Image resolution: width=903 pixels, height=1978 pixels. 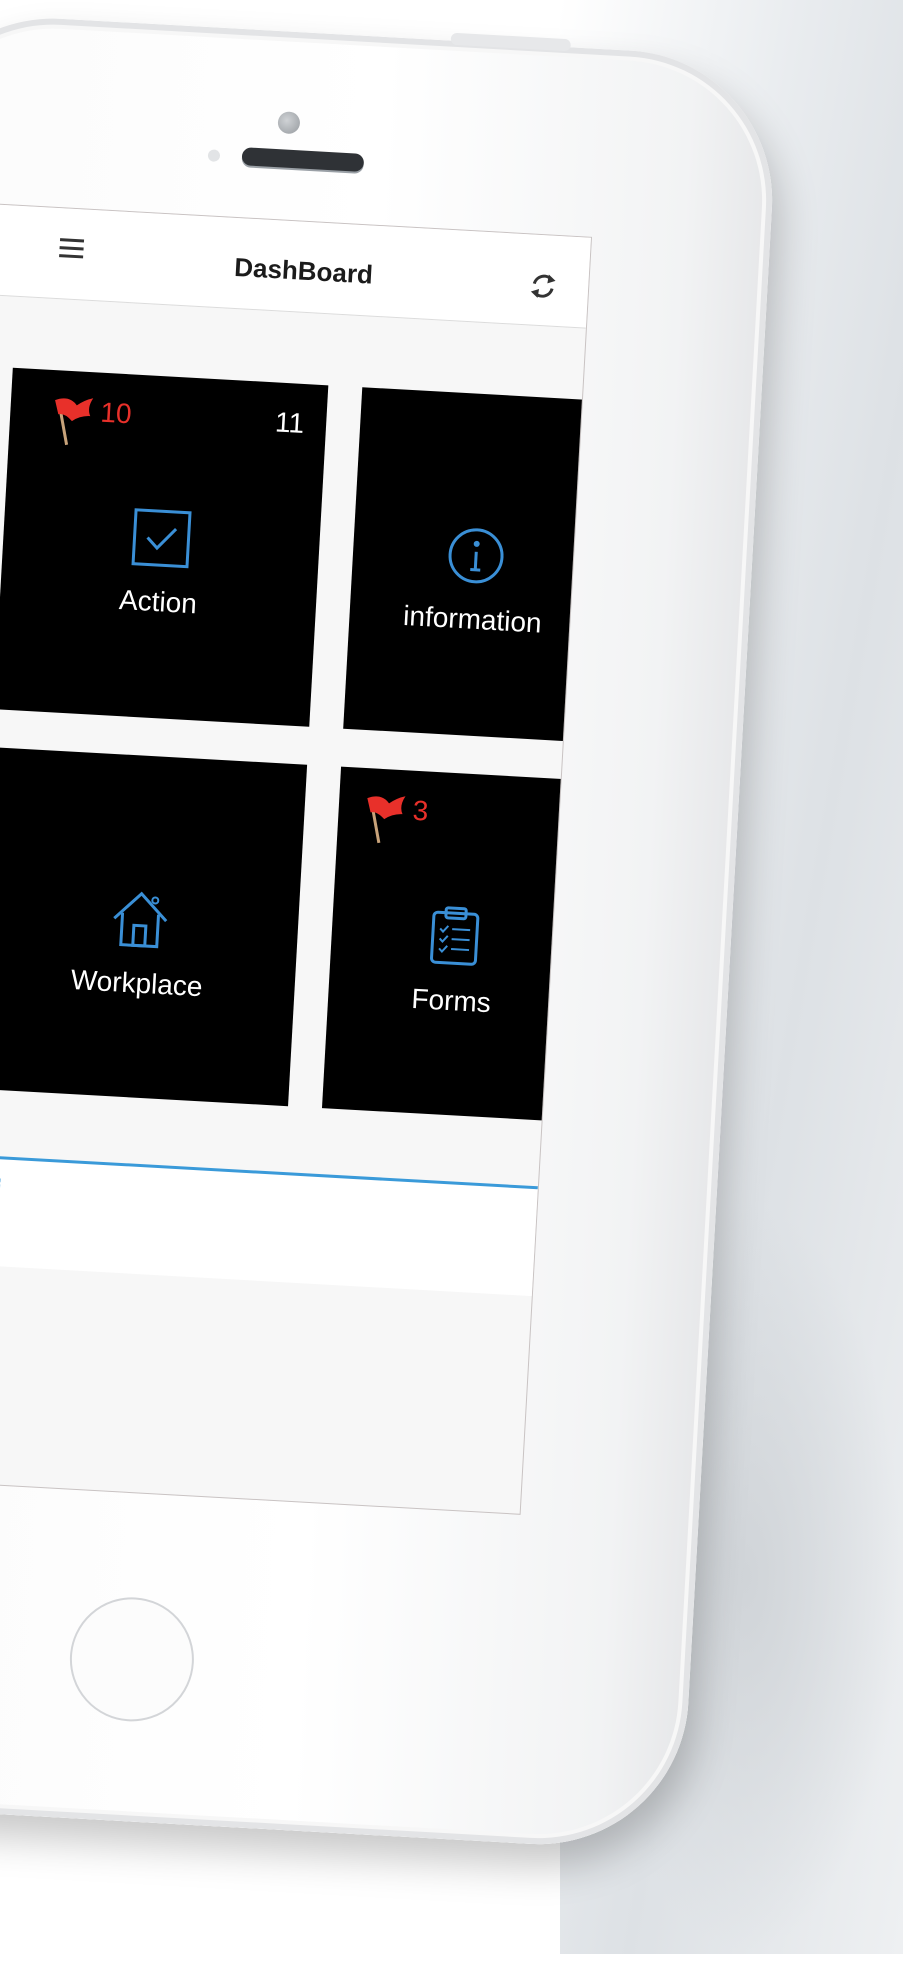 What do you see at coordinates (116, 413) in the screenshot?
I see `flag-count: 10` at bounding box center [116, 413].